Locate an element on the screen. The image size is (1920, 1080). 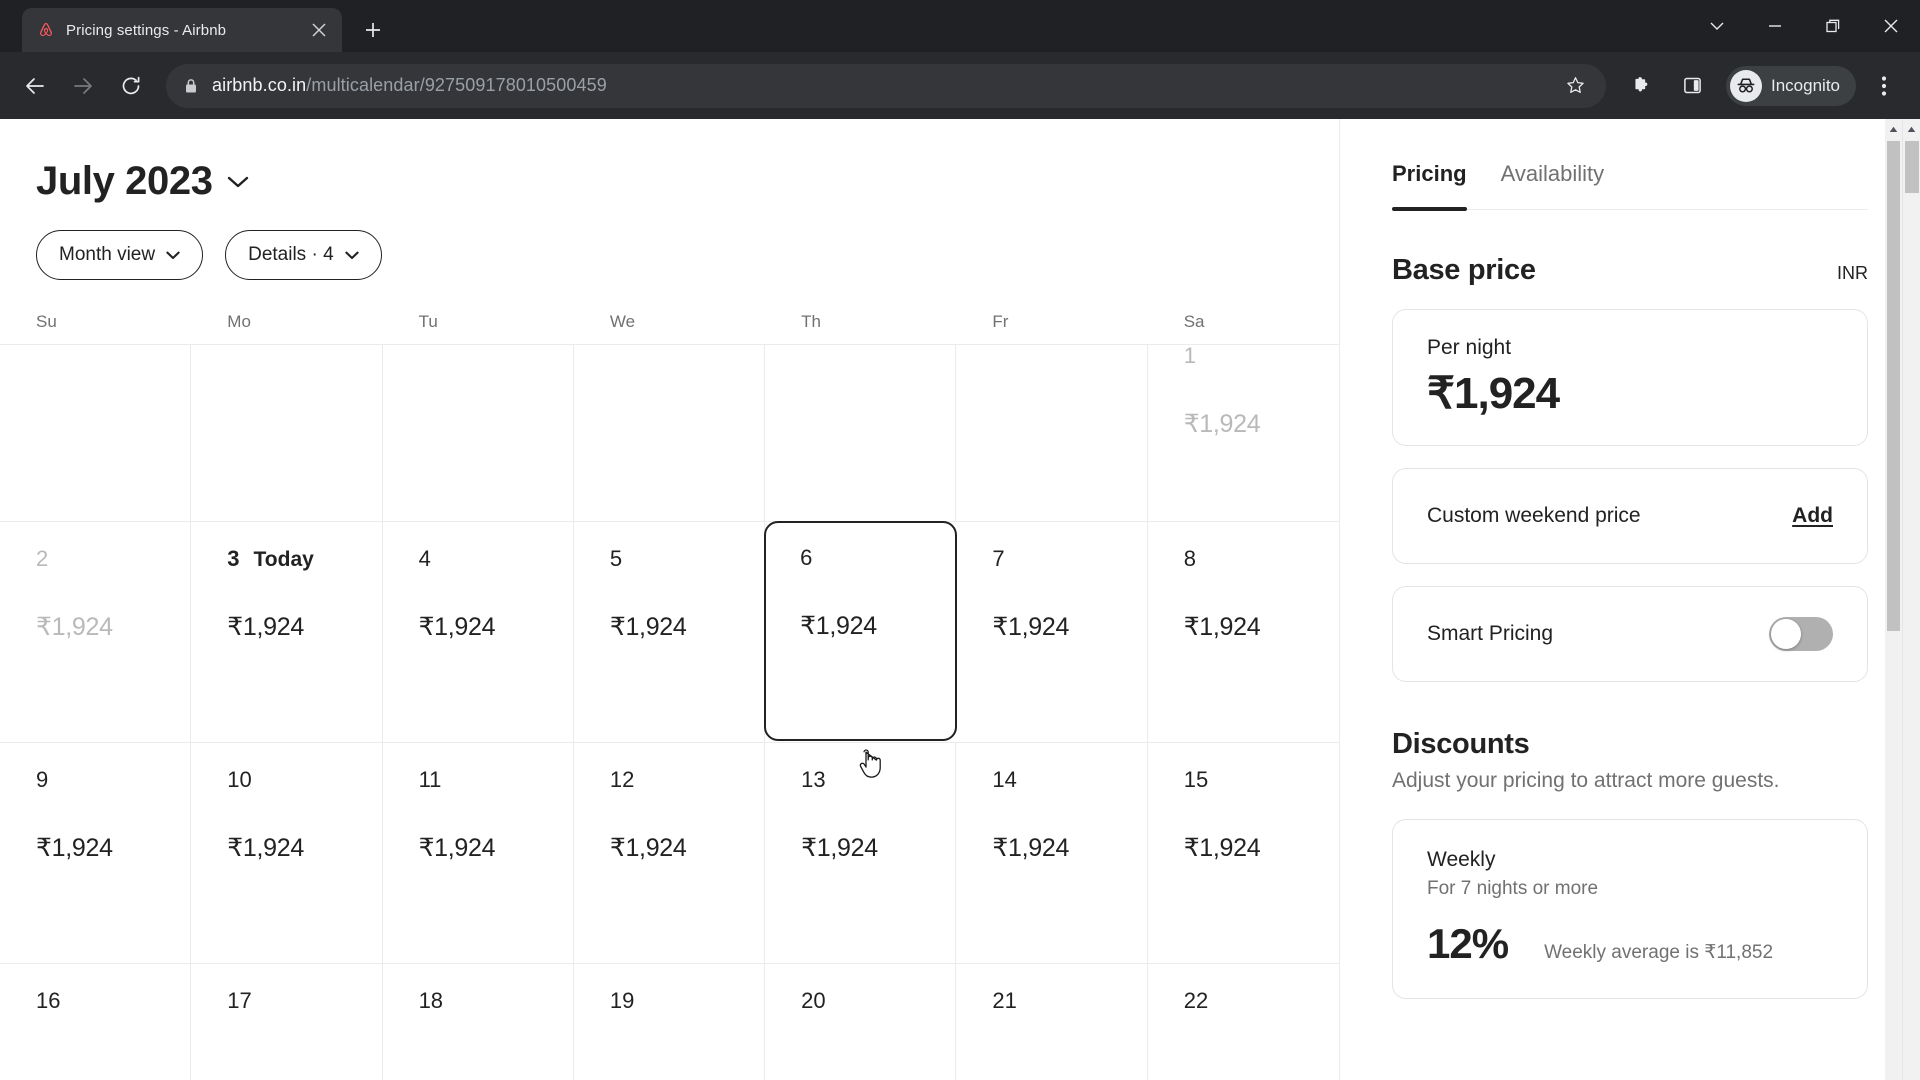
new-tab-button is located at coordinates (373, 30).